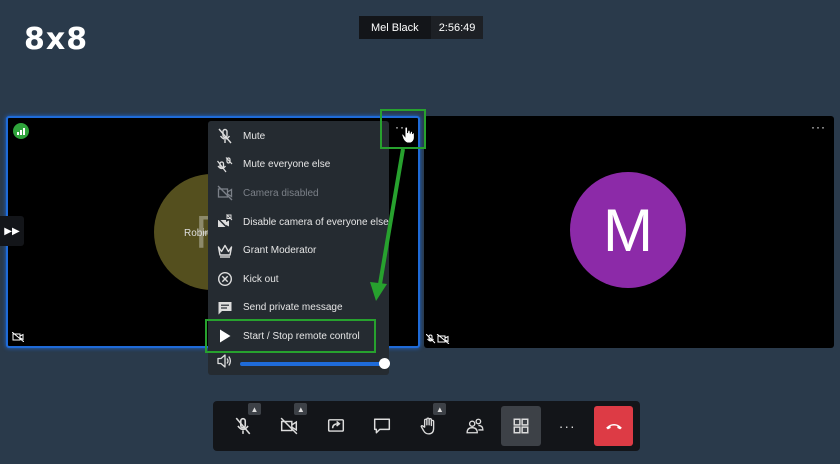  I want to click on meeting-toolbar: ▲ ▲ ▲ ···, so click(426, 426).